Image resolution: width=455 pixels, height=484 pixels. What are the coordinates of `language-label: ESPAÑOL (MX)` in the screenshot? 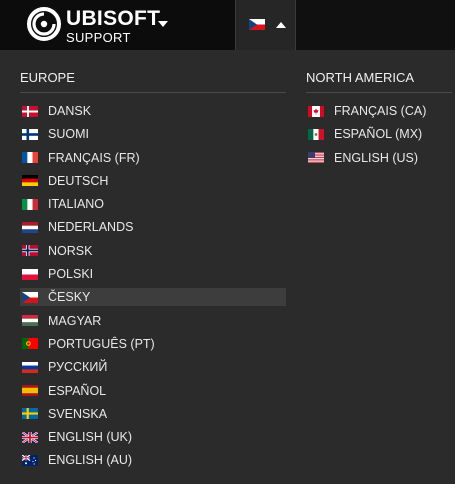 It's located at (378, 134).